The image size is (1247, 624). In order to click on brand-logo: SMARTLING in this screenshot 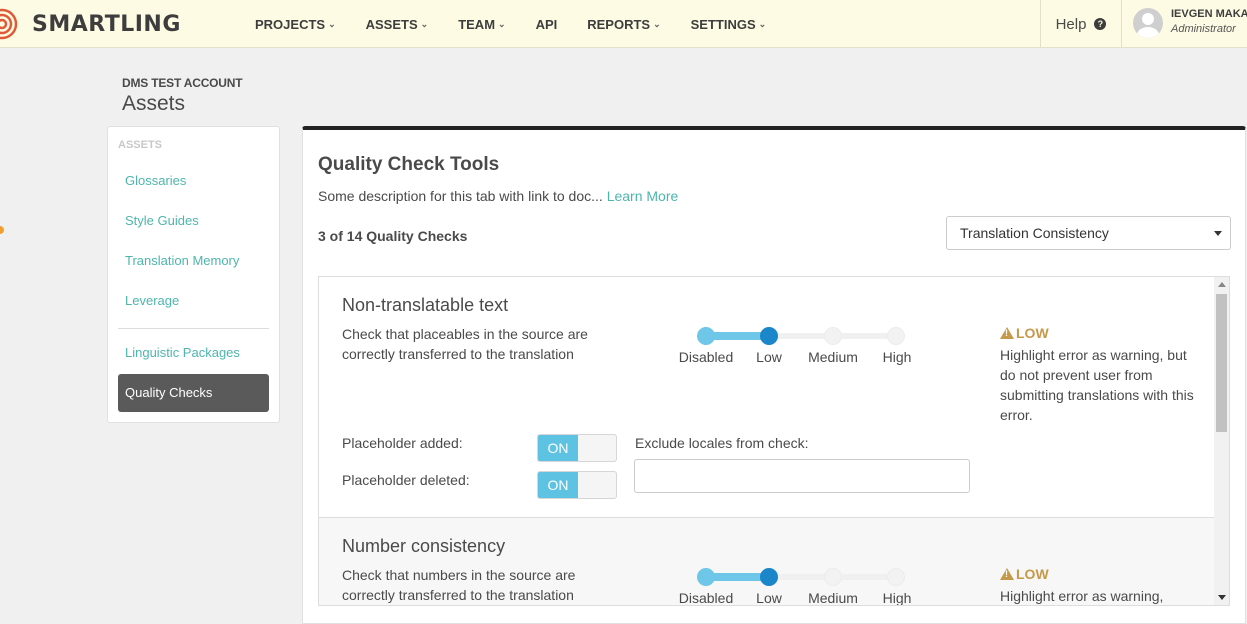, I will do `click(90, 24)`.